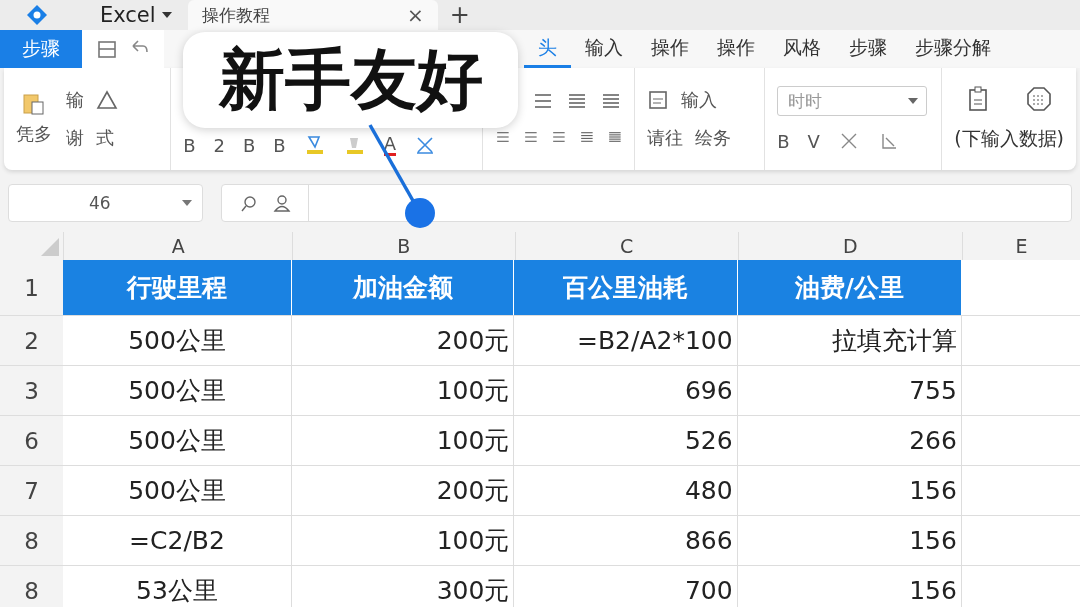 Image resolution: width=1080 pixels, height=607 pixels. Describe the element at coordinates (849, 440) in the screenshot. I see `table-cell: 266` at that location.